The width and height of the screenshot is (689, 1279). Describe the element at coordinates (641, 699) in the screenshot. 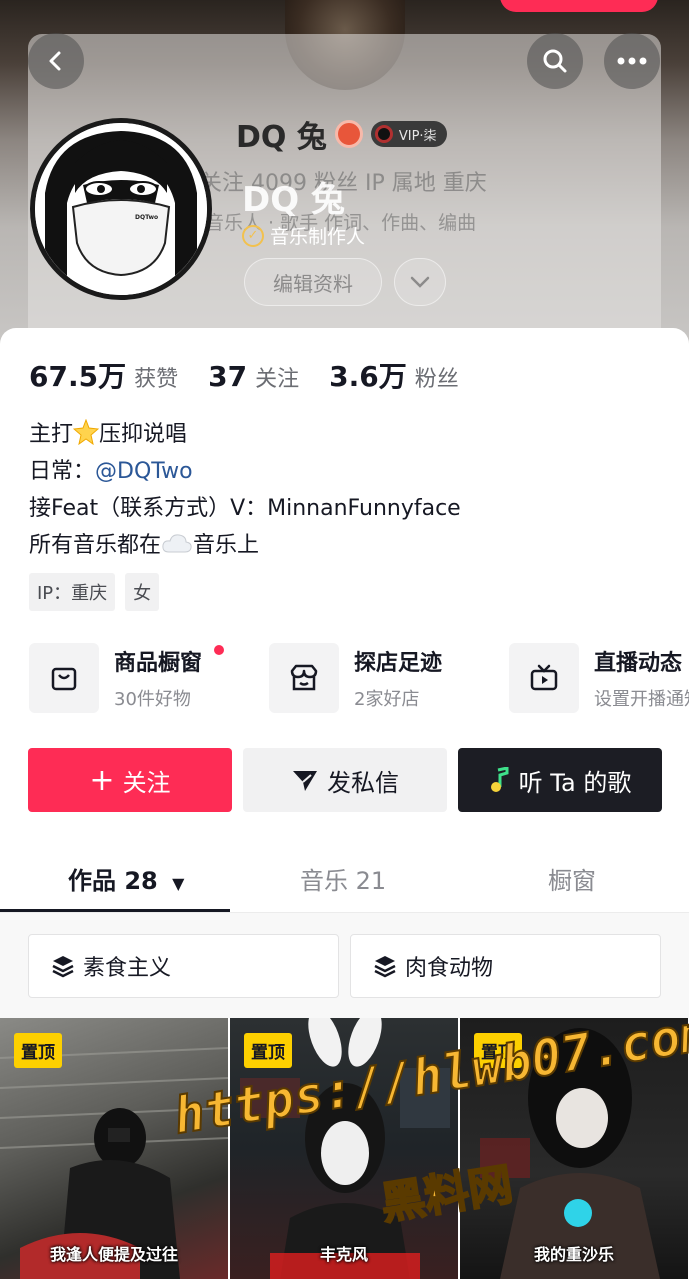

I see `service-subtitle: 设置开播通知` at that location.